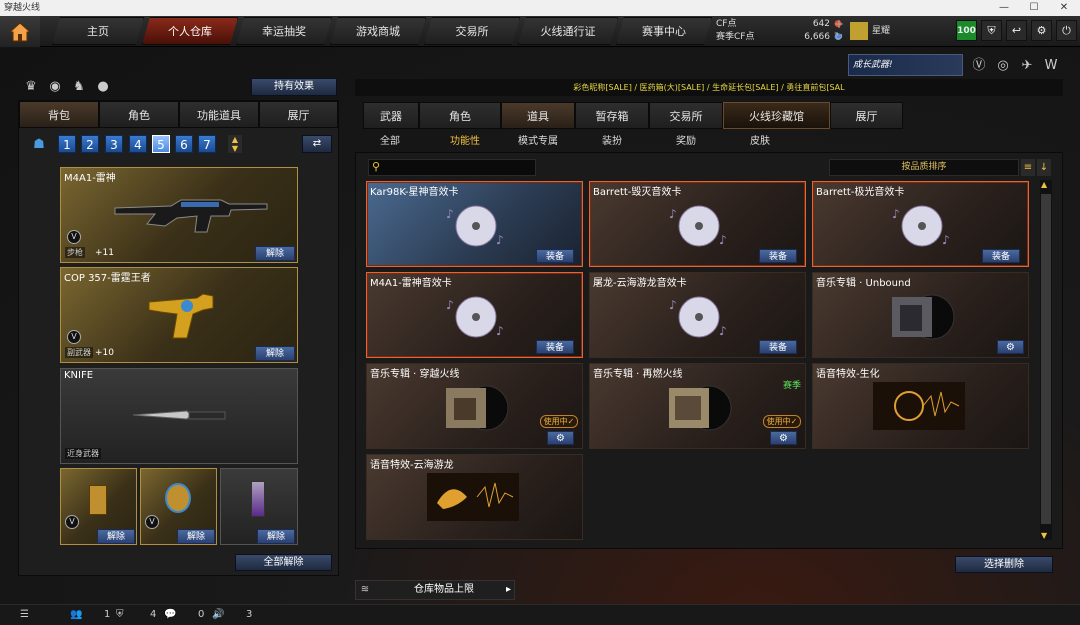  What do you see at coordinates (452, 167) in the screenshot?
I see `search-input: ⚲` at bounding box center [452, 167].